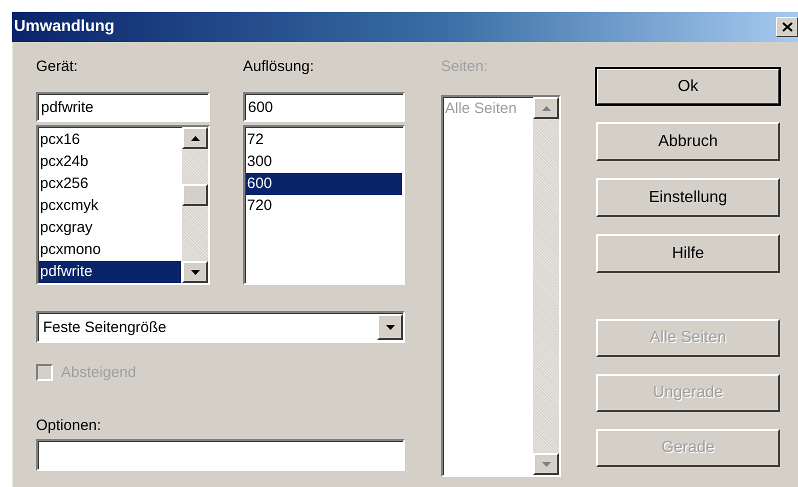  I want to click on field-label: Auflösung:, so click(279, 67).